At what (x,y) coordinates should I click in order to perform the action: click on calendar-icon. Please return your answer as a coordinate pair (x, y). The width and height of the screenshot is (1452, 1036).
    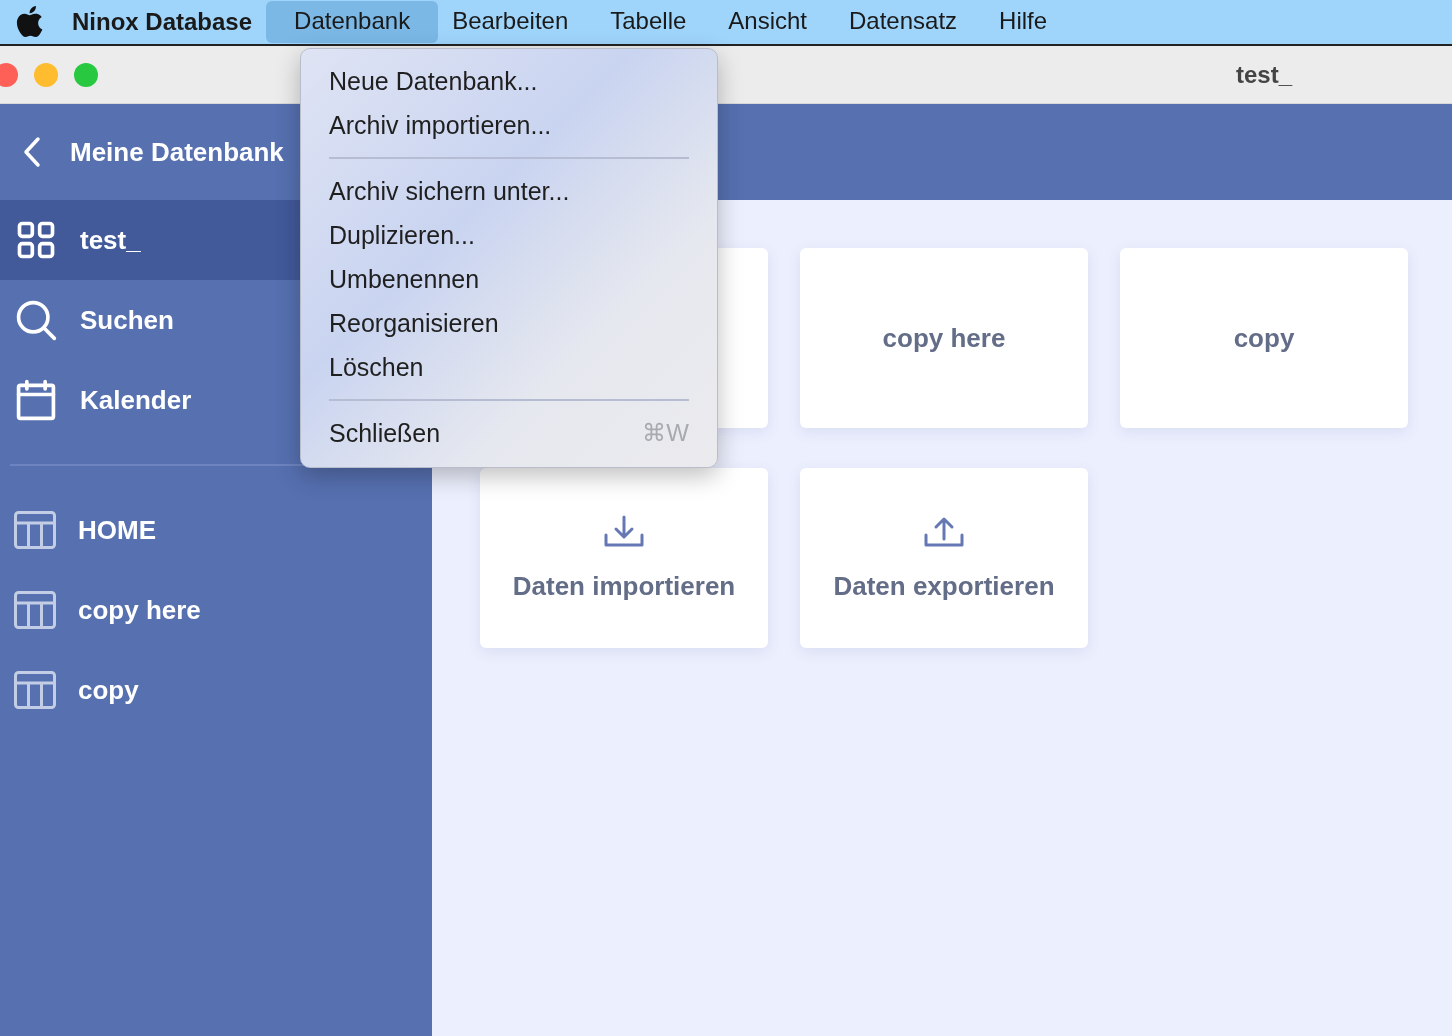
    Looking at the image, I should click on (36, 400).